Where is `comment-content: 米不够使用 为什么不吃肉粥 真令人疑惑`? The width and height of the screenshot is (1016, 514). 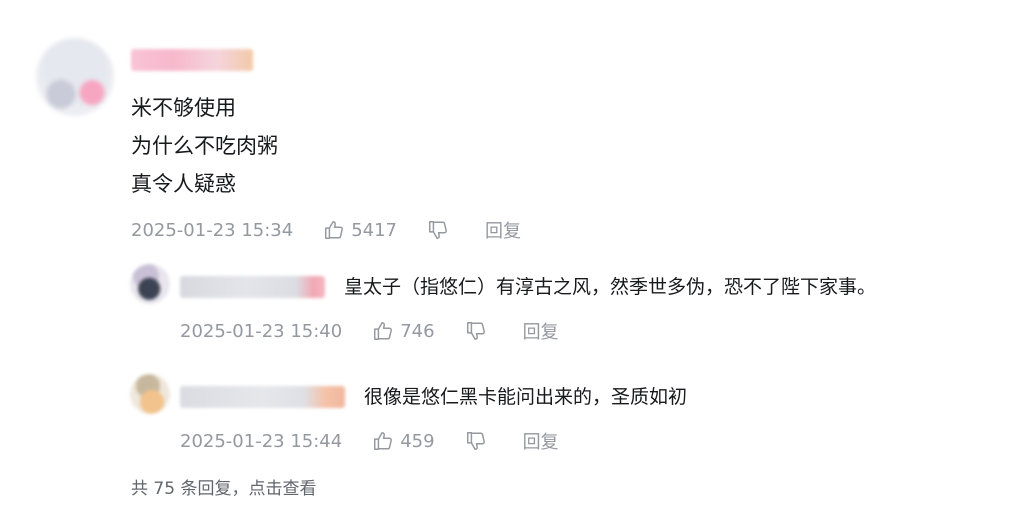 comment-content: 米不够使用 为什么不吃肉粥 真令人疑惑 is located at coordinates (204, 146).